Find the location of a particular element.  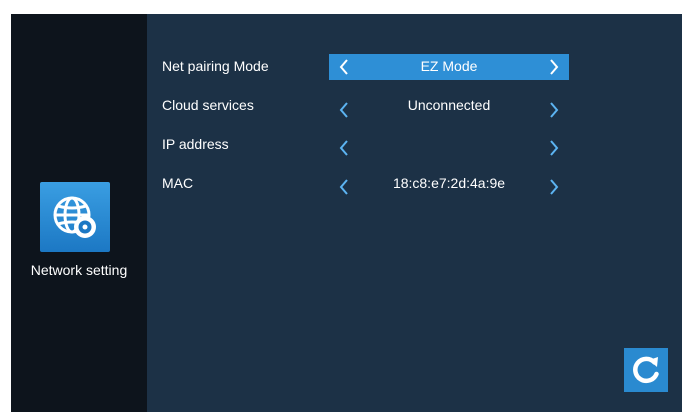

setting-label: Cloud services is located at coordinates (208, 105).